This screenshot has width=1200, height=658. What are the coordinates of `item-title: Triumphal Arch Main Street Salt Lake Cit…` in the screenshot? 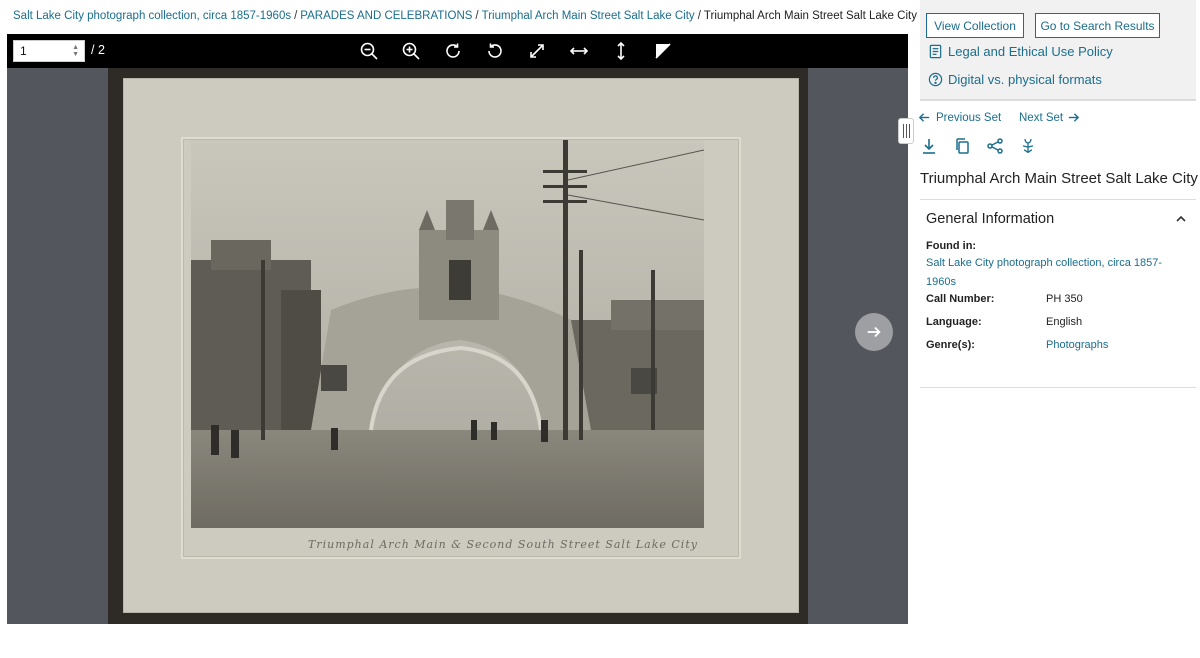 It's located at (1059, 178).